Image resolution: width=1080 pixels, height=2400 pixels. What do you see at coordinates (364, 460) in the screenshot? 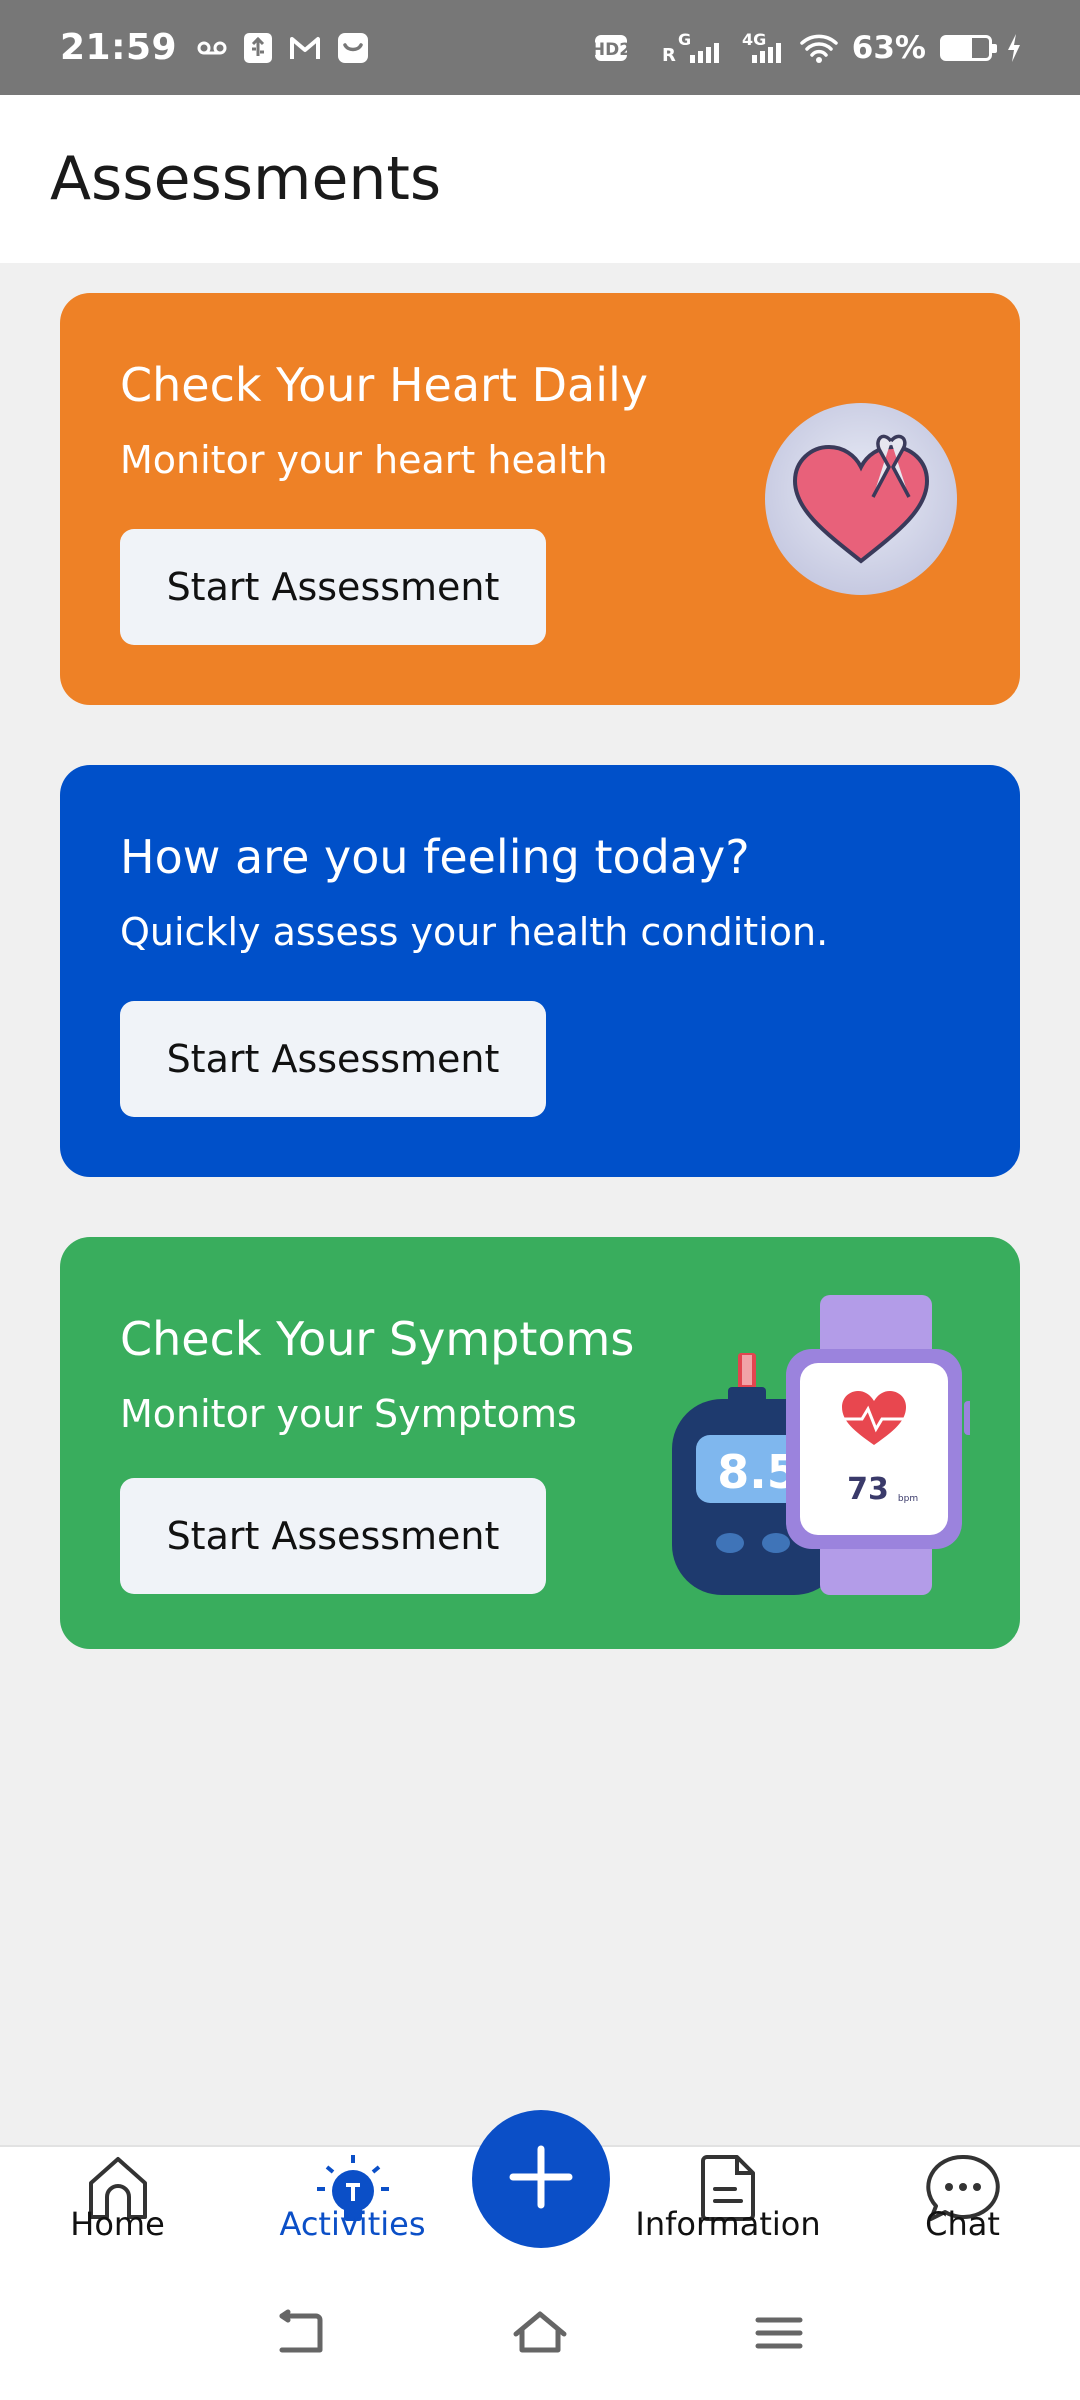
I see `card-subtitle: Monitor your heart health` at bounding box center [364, 460].